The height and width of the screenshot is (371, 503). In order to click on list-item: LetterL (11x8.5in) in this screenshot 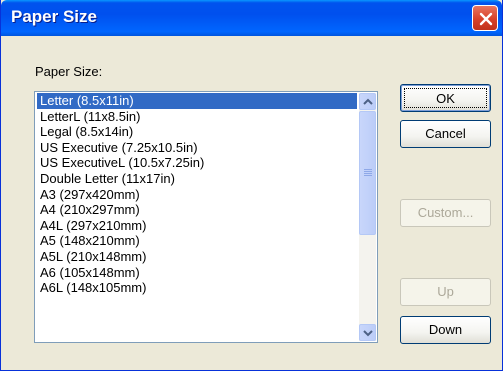, I will do `click(197, 117)`.